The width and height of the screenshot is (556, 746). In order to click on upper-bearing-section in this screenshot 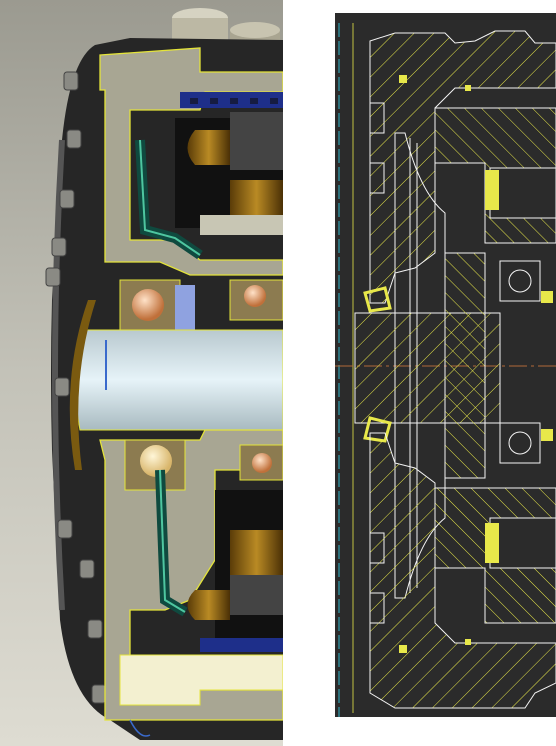, I will do `click(520, 281)`.